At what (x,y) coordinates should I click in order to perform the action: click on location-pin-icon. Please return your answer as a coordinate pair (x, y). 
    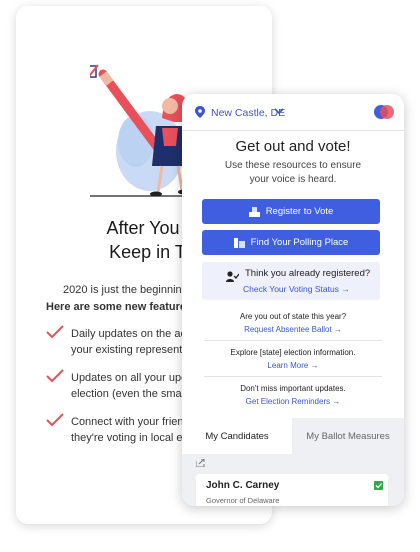
    Looking at the image, I should click on (200, 112).